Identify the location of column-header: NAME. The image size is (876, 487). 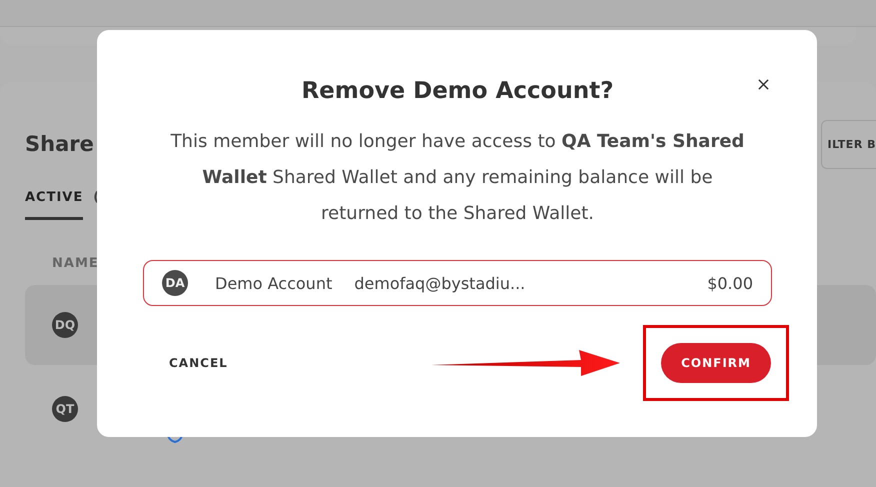
(76, 263).